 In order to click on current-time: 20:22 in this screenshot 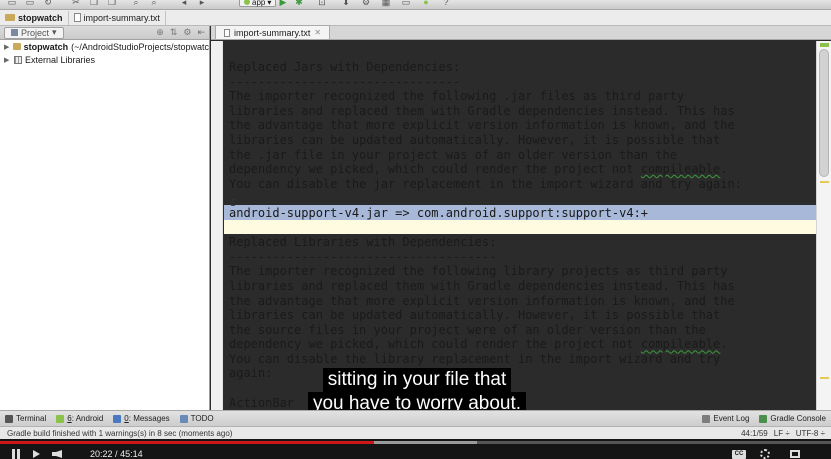, I will do `click(101, 454)`.